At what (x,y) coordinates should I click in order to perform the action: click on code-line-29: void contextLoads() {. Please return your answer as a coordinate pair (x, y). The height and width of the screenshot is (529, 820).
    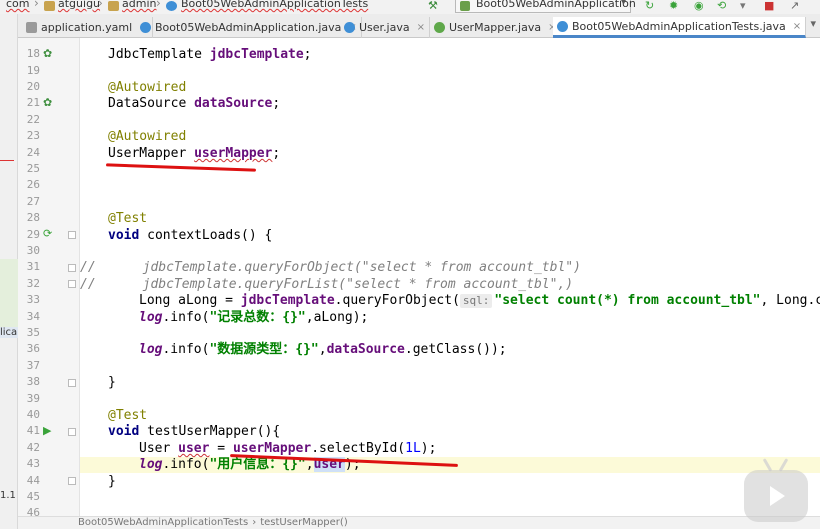
    Looking at the image, I should click on (190, 235).